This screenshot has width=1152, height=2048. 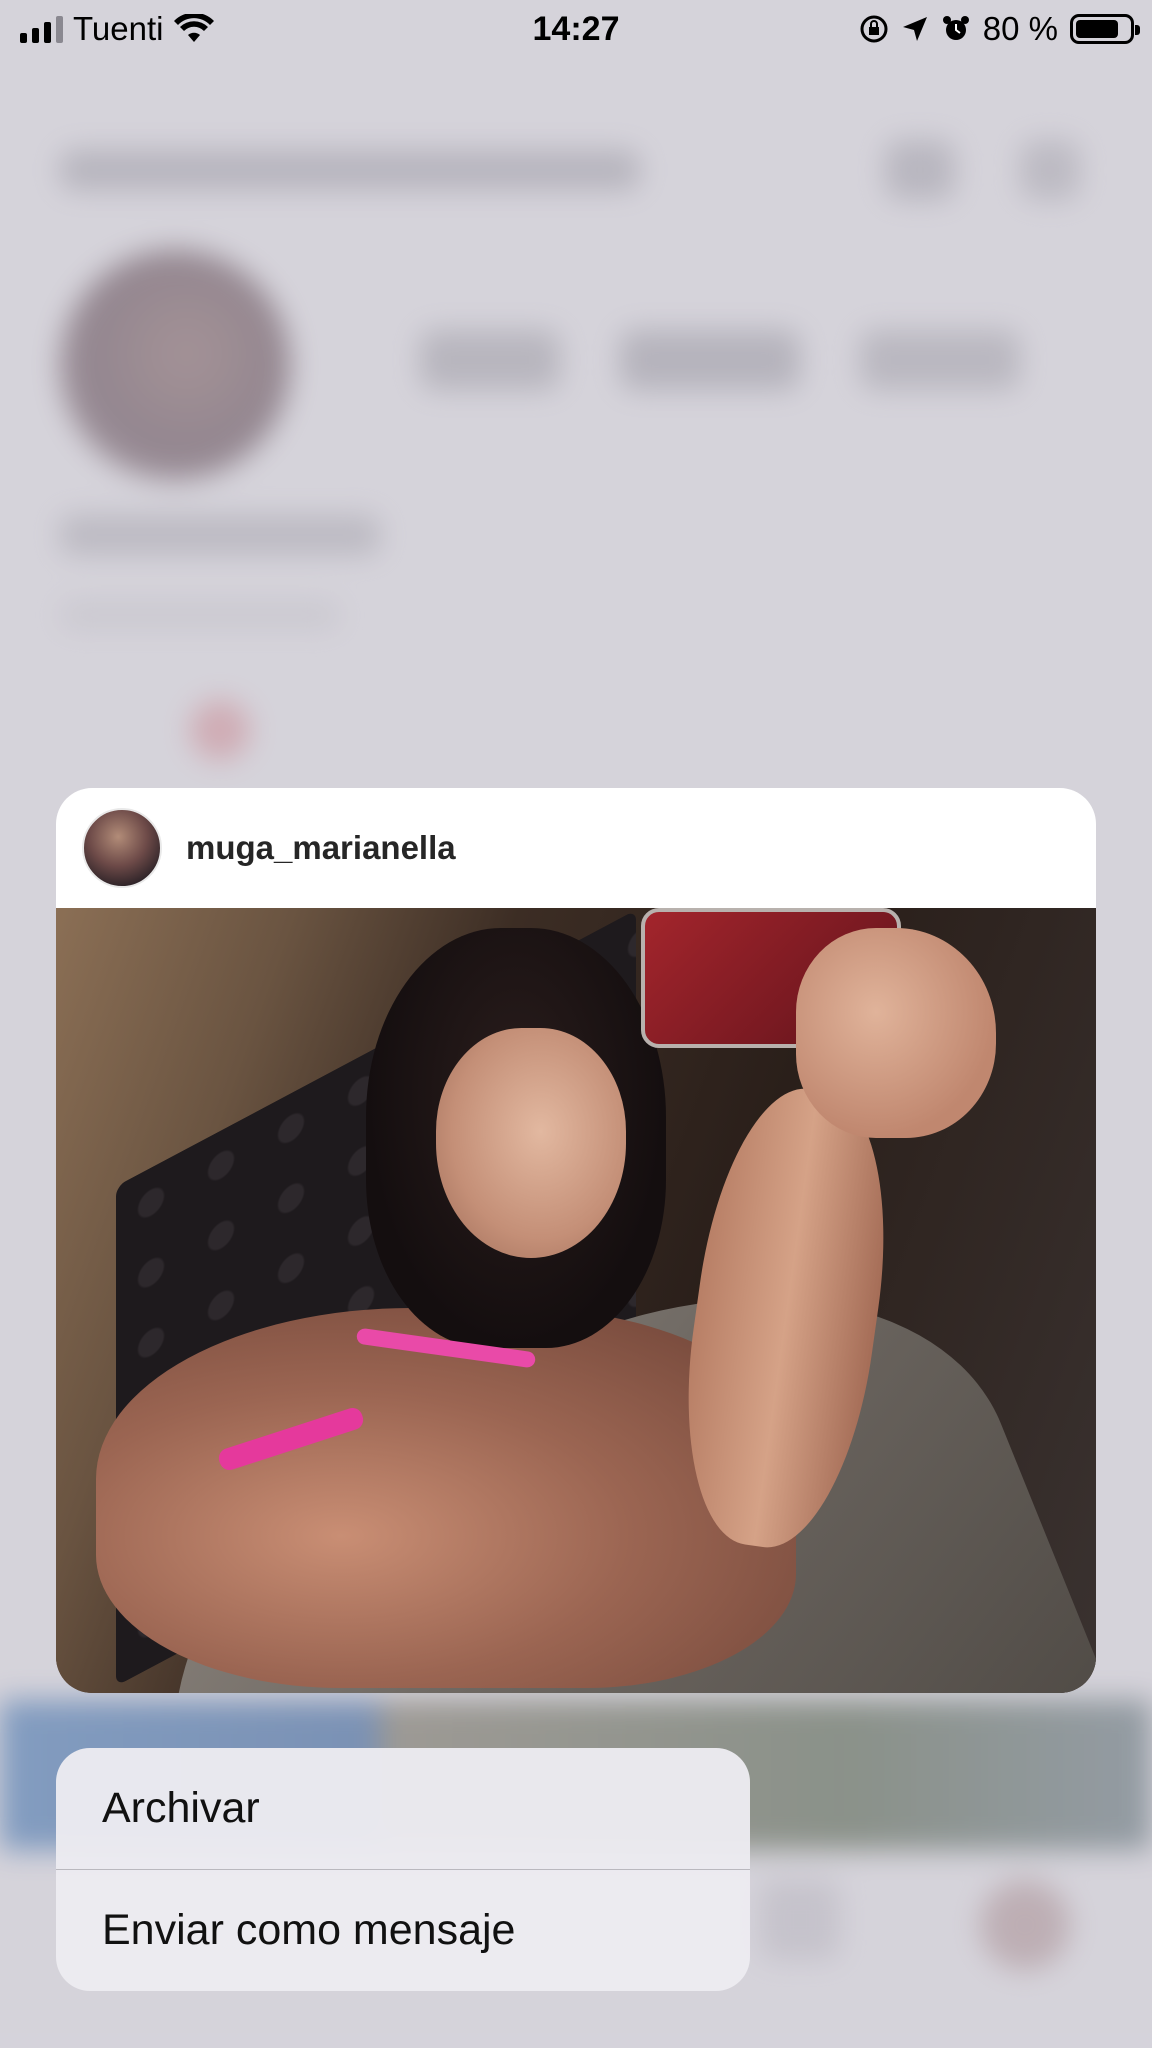 What do you see at coordinates (896, 1033) in the screenshot?
I see `photo-hand` at bounding box center [896, 1033].